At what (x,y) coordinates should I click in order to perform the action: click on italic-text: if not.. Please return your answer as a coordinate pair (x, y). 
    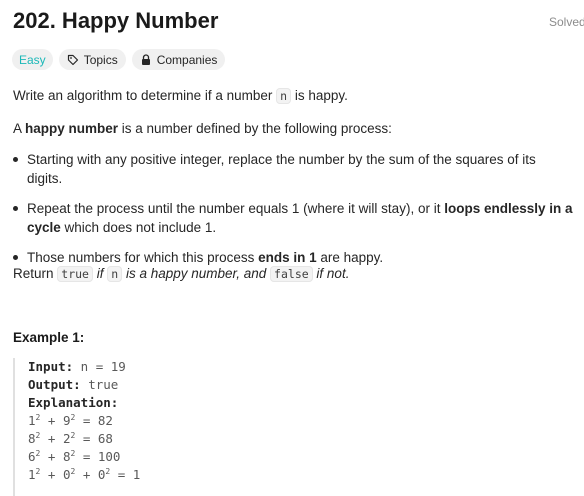
    Looking at the image, I should click on (331, 273).